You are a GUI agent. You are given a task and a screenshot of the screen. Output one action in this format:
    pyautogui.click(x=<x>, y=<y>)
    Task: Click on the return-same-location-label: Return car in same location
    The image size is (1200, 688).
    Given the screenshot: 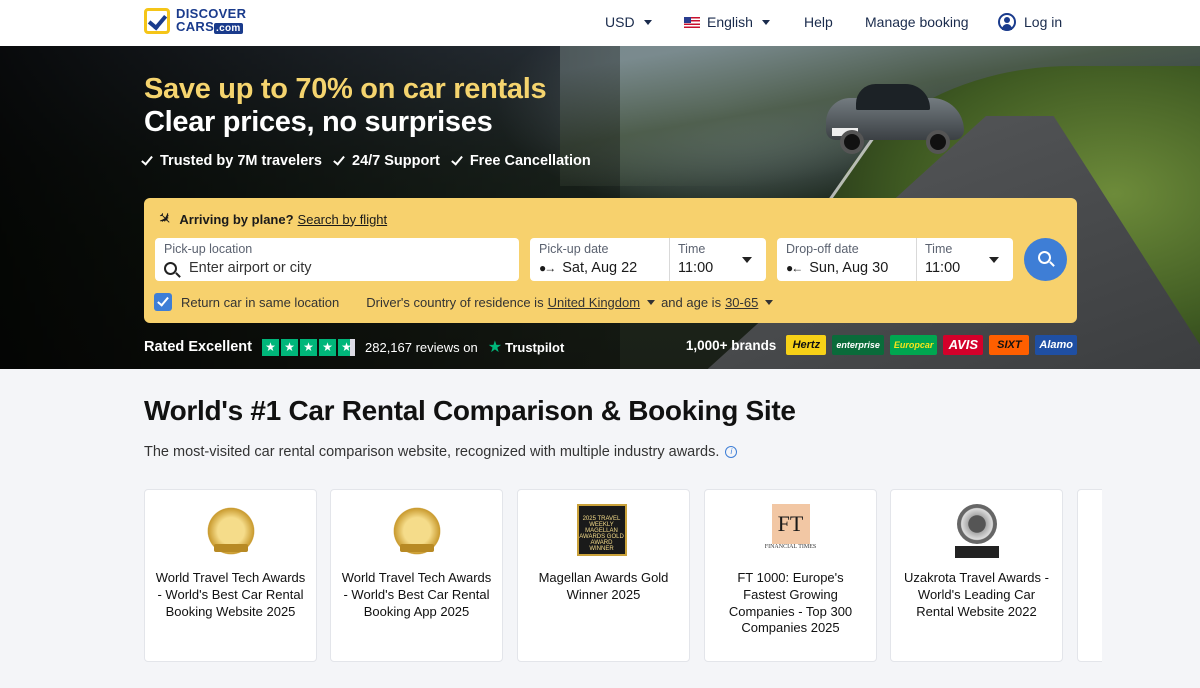 What is the action you would take?
    pyautogui.click(x=260, y=302)
    